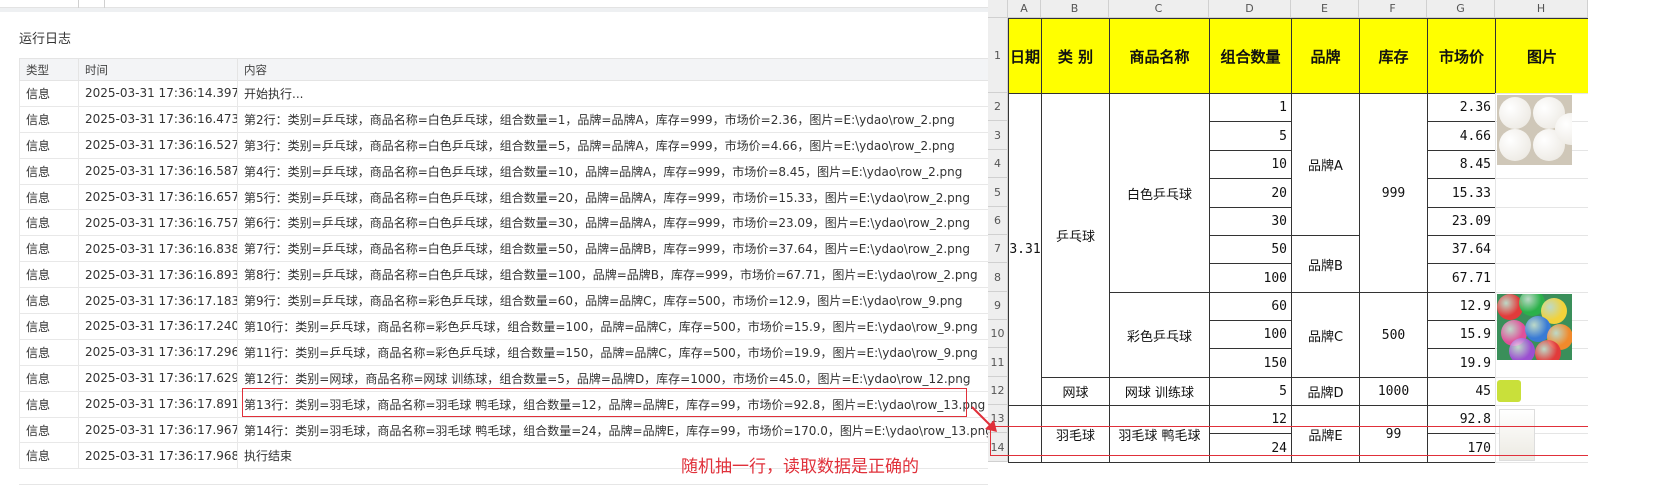 The width and height of the screenshot is (1665, 500). What do you see at coordinates (998, 249) in the screenshot?
I see `row-header-7: 7` at bounding box center [998, 249].